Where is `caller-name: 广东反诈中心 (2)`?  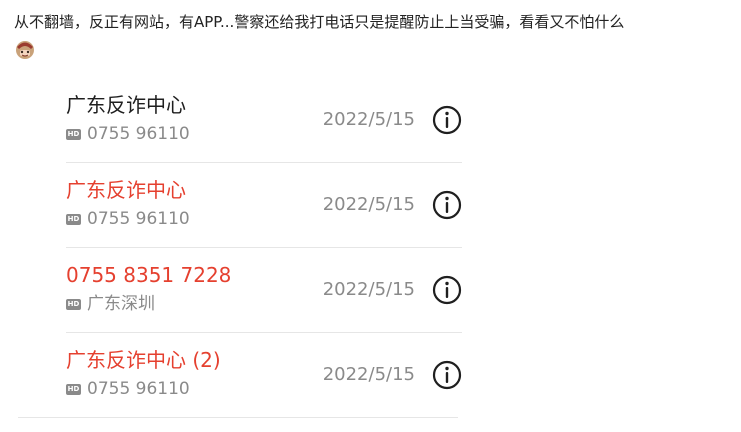 caller-name: 广东反诈中心 (2) is located at coordinates (143, 360).